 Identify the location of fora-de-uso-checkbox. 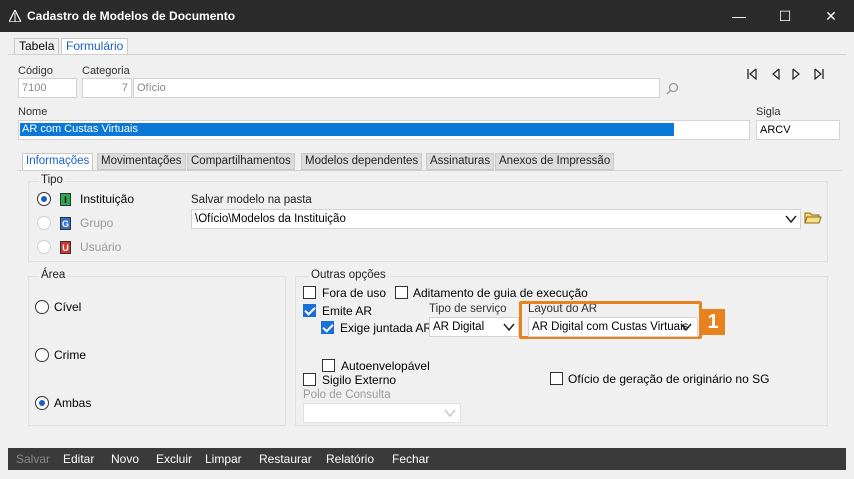
(309, 292).